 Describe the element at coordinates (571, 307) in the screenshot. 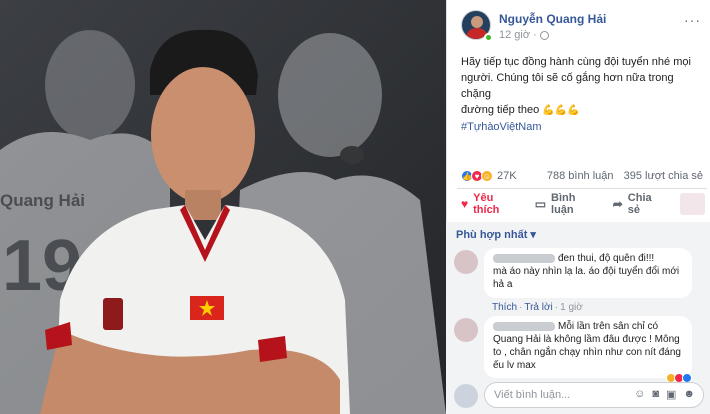

I see `comment-time: 1 giờ` at that location.